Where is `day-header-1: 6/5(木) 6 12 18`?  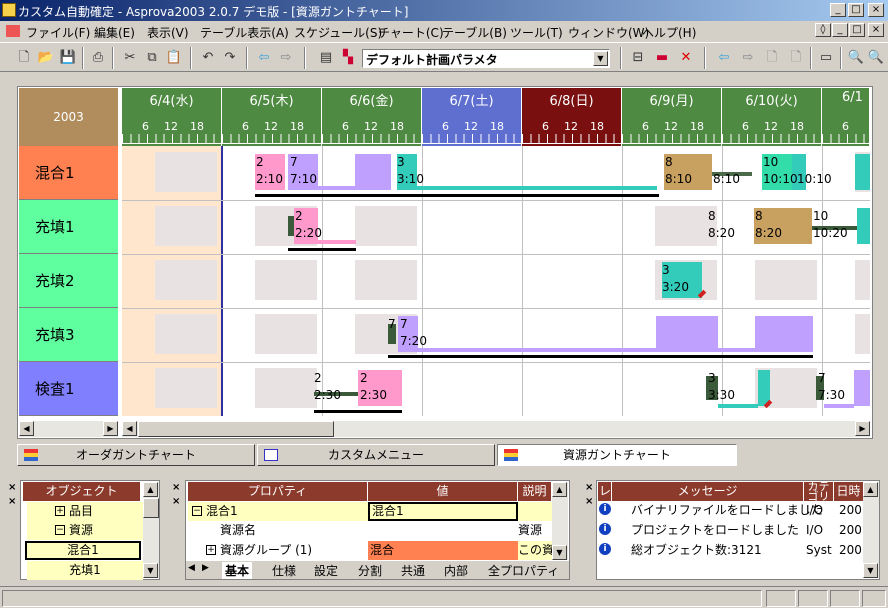
day-header-1: 6/5(木) 6 12 18 is located at coordinates (272, 117).